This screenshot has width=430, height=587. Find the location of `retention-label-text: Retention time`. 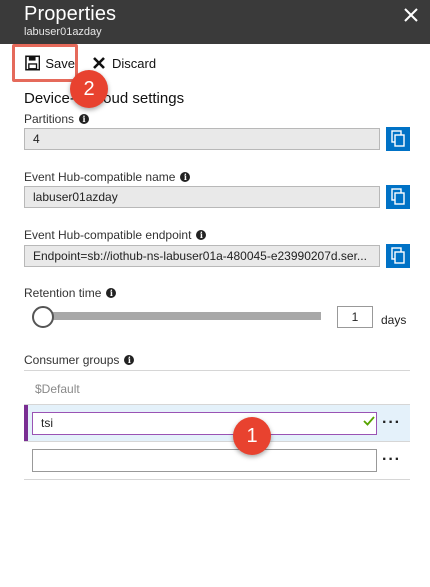

retention-label-text: Retention time is located at coordinates (63, 293).